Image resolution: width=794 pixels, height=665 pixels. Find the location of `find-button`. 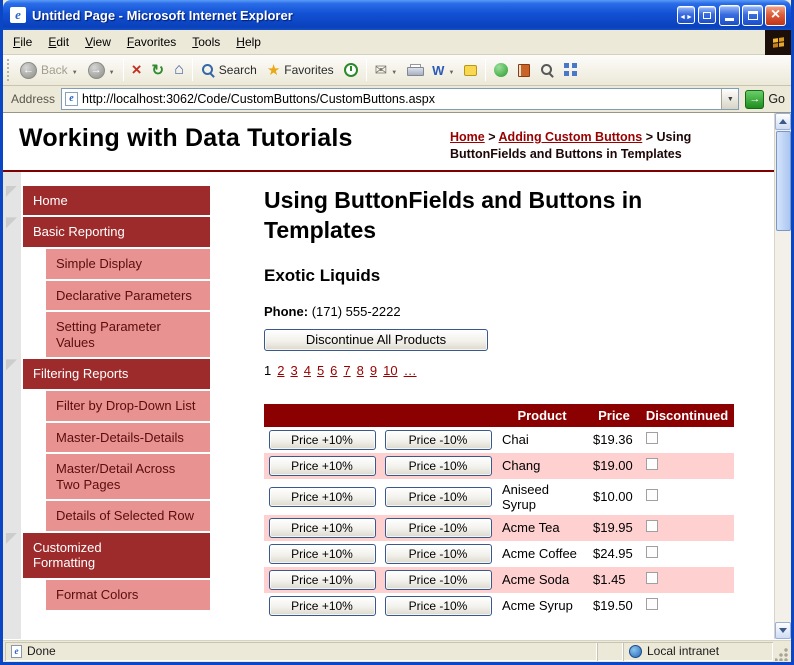

find-button is located at coordinates (547, 70).